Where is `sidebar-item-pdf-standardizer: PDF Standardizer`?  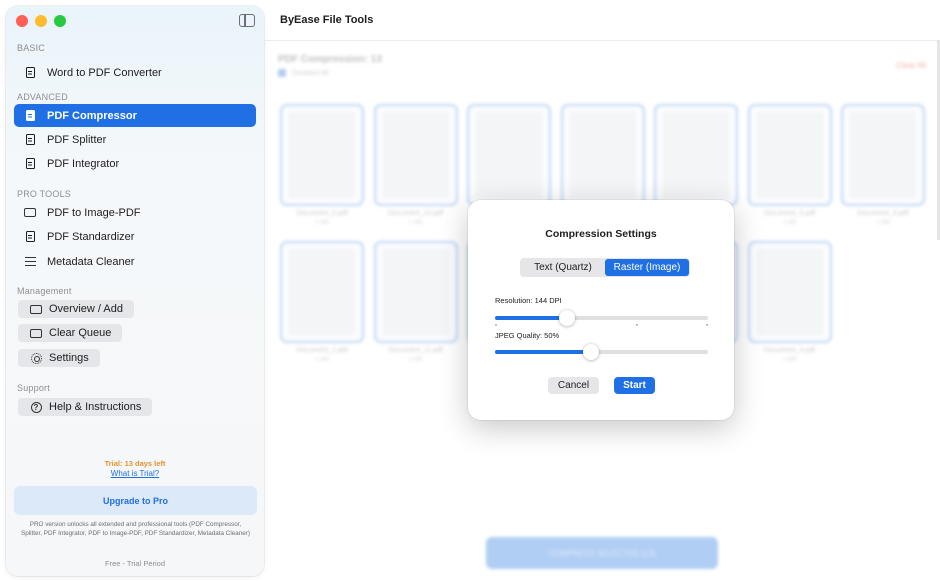 sidebar-item-pdf-standardizer: PDF Standardizer is located at coordinates (135, 236).